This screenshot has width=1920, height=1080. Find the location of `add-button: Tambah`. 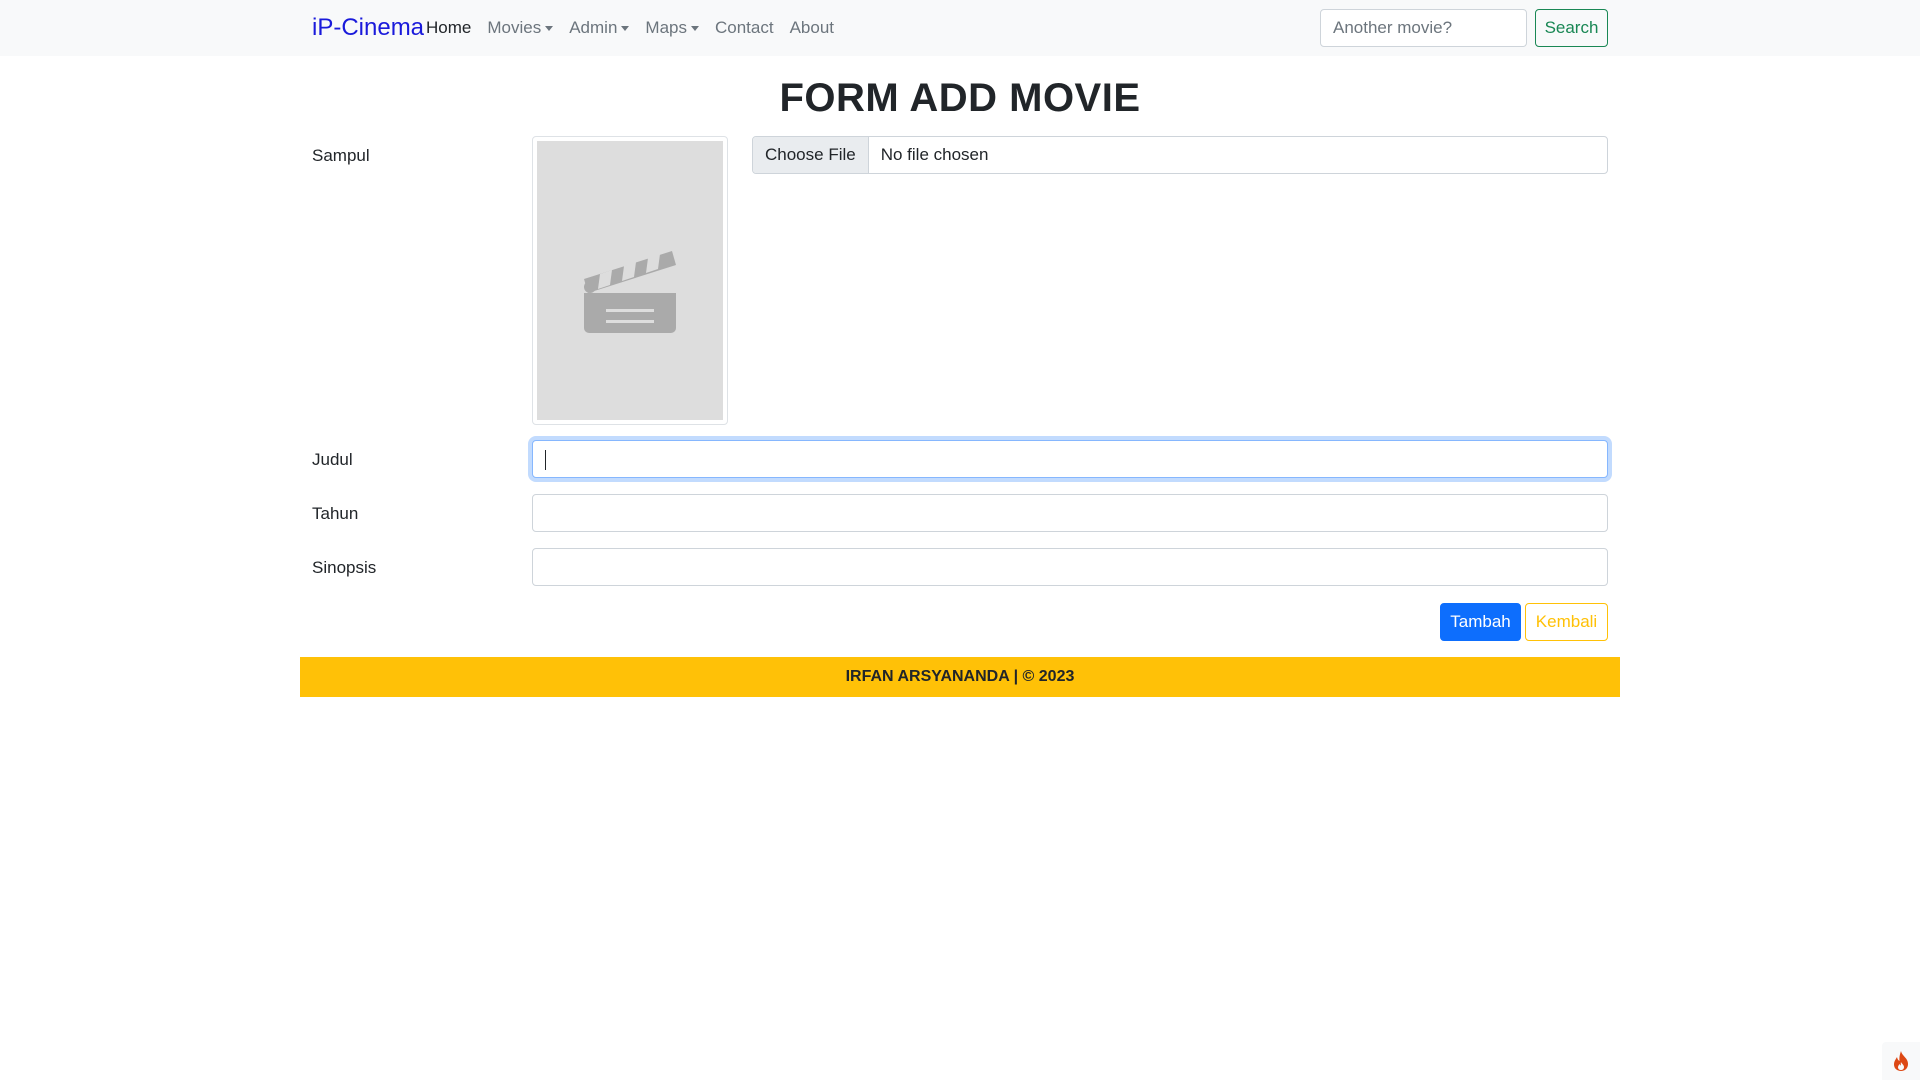

add-button: Tambah is located at coordinates (1480, 622).